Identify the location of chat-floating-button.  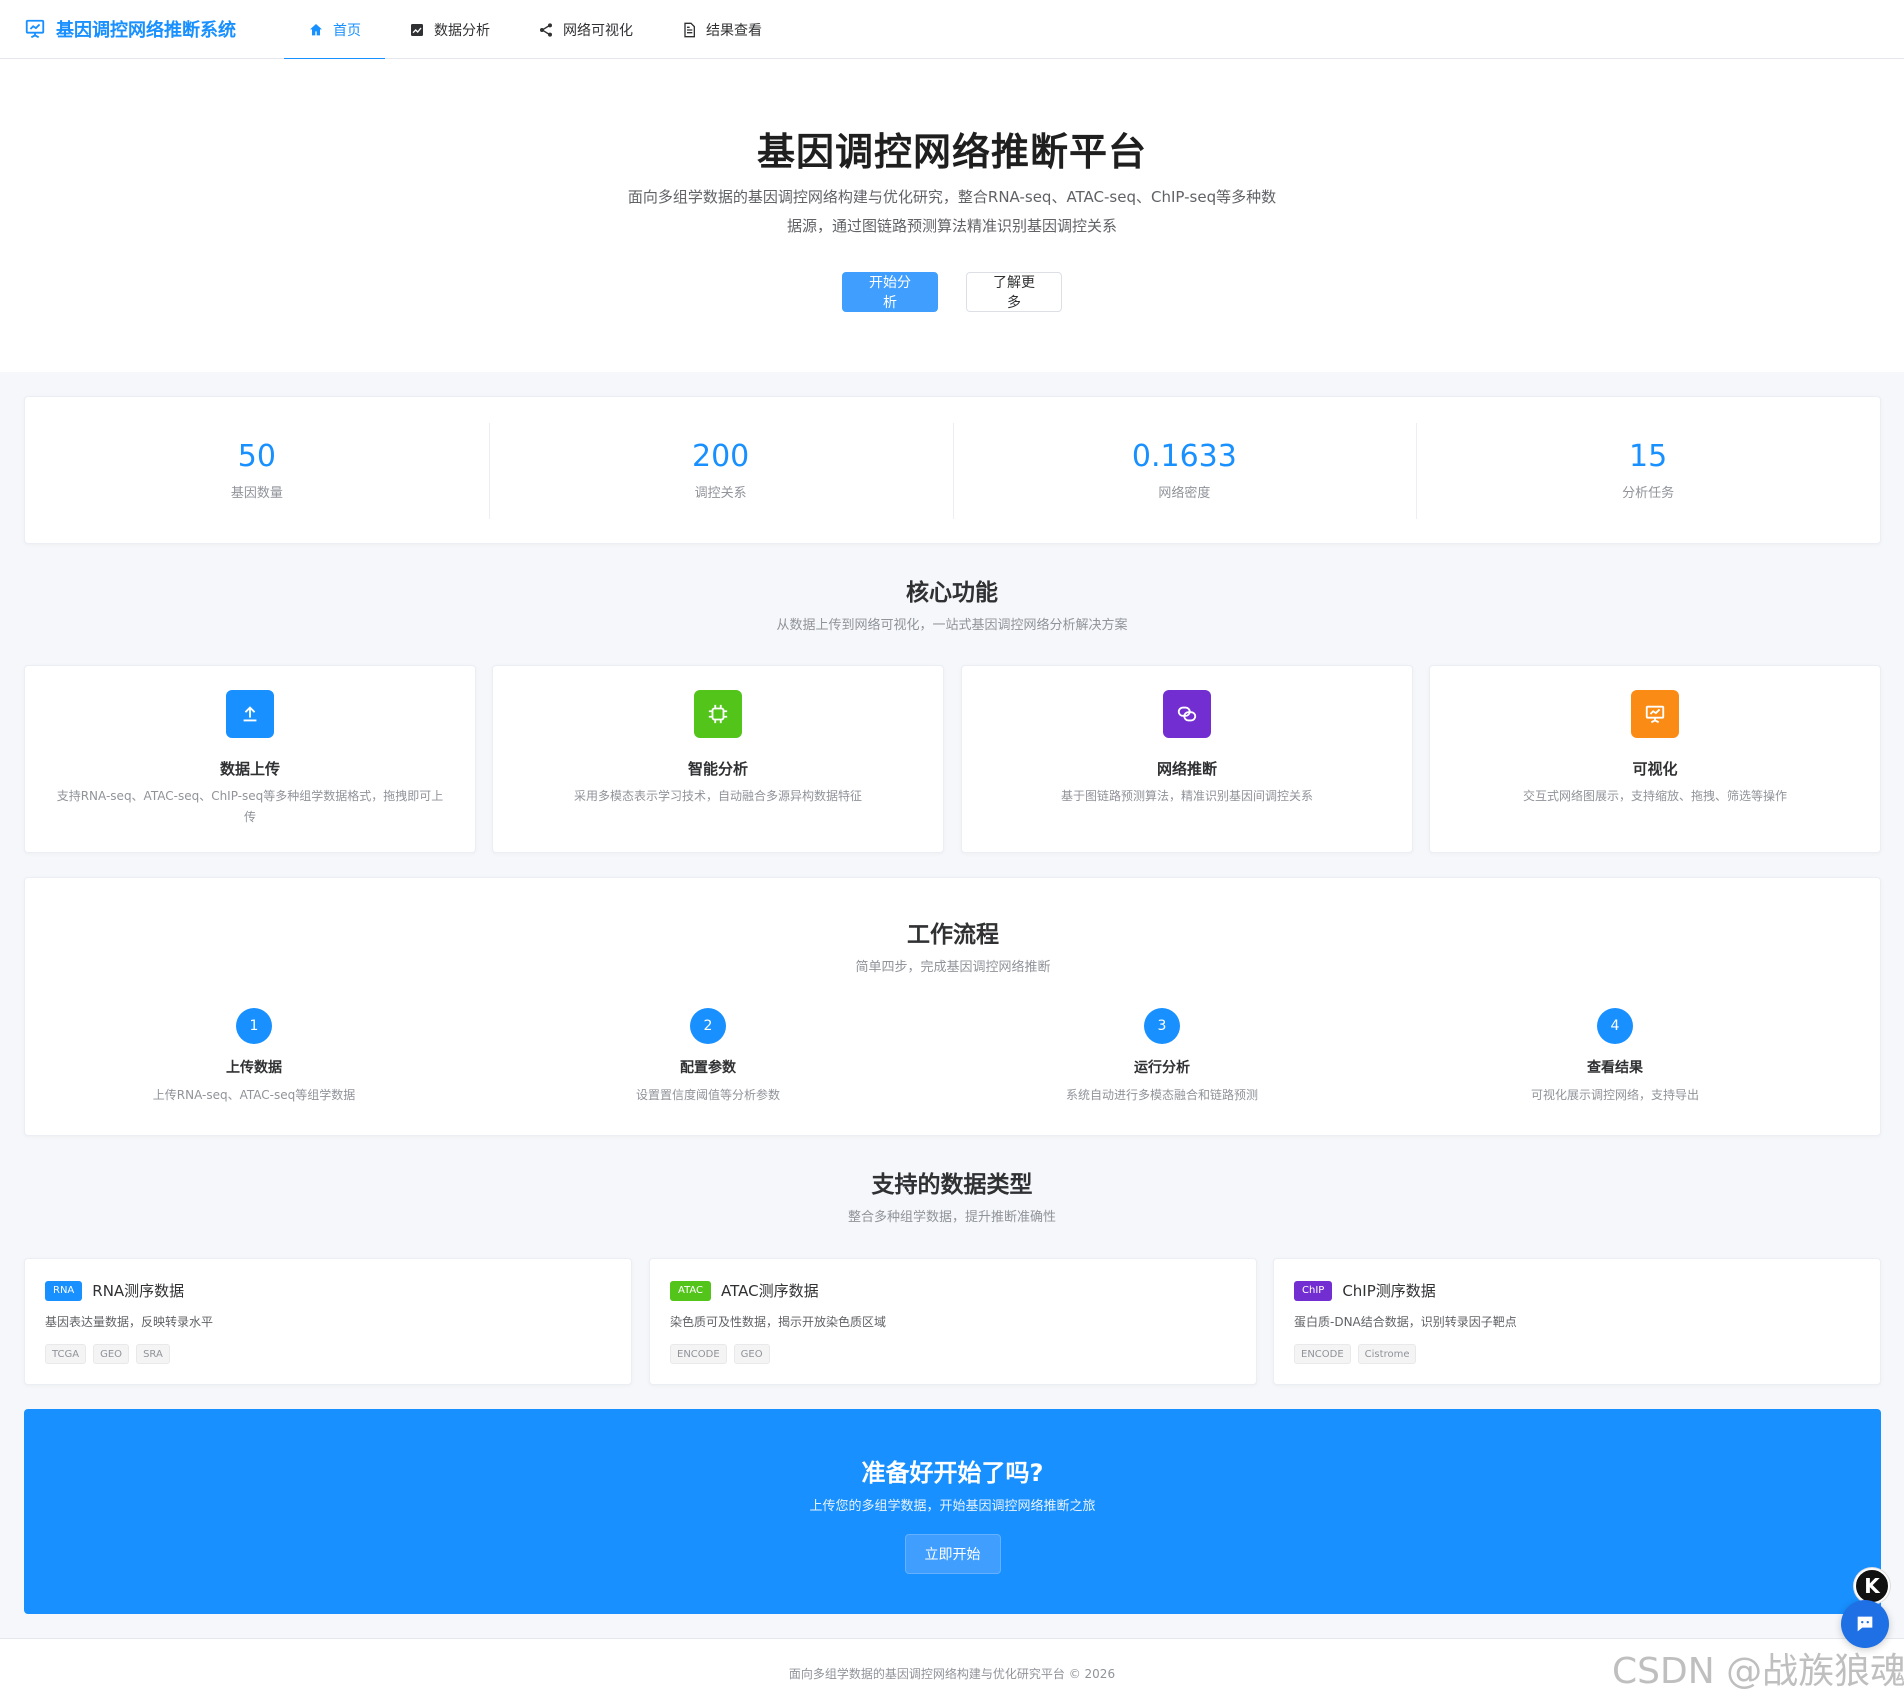
(1865, 1624).